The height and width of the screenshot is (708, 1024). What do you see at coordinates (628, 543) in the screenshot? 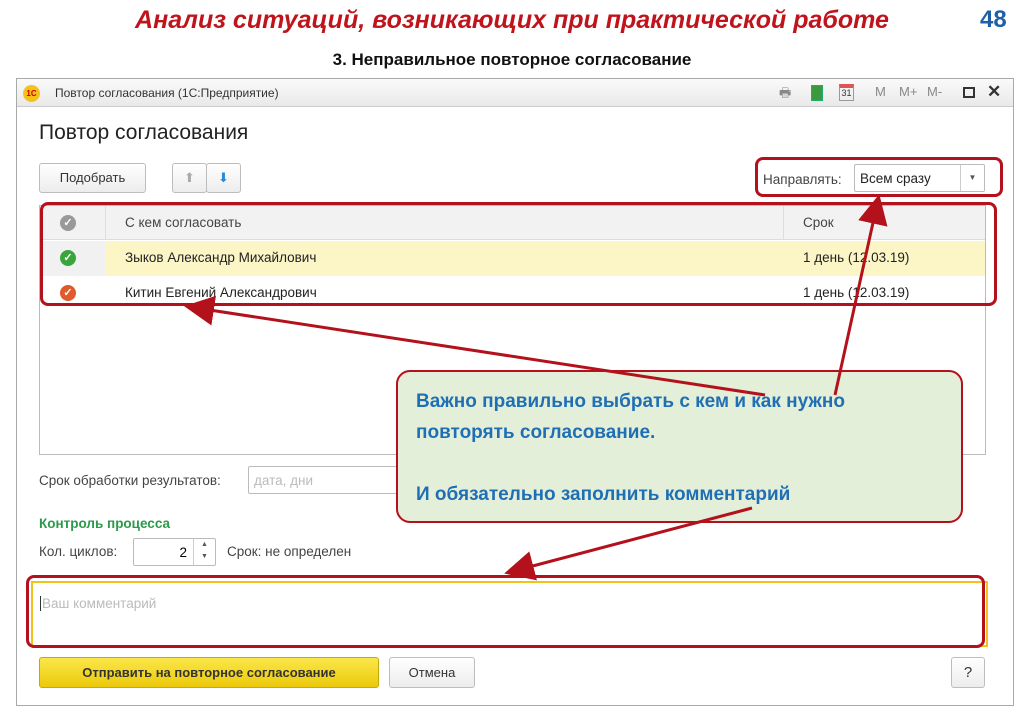
I see `arrow-to-comment` at bounding box center [628, 543].